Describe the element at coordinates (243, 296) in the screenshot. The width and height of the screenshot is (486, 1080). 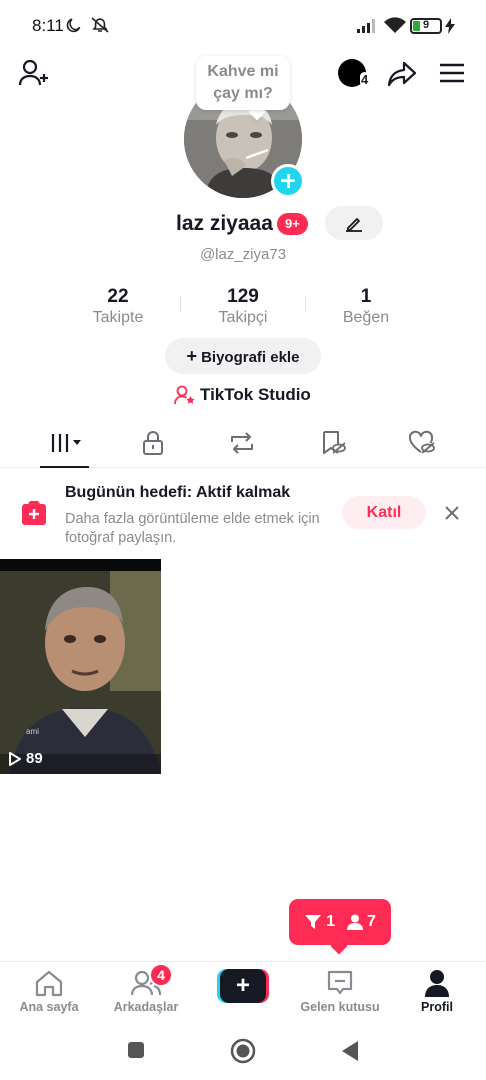
I see `stat-followers-value: 129` at that location.